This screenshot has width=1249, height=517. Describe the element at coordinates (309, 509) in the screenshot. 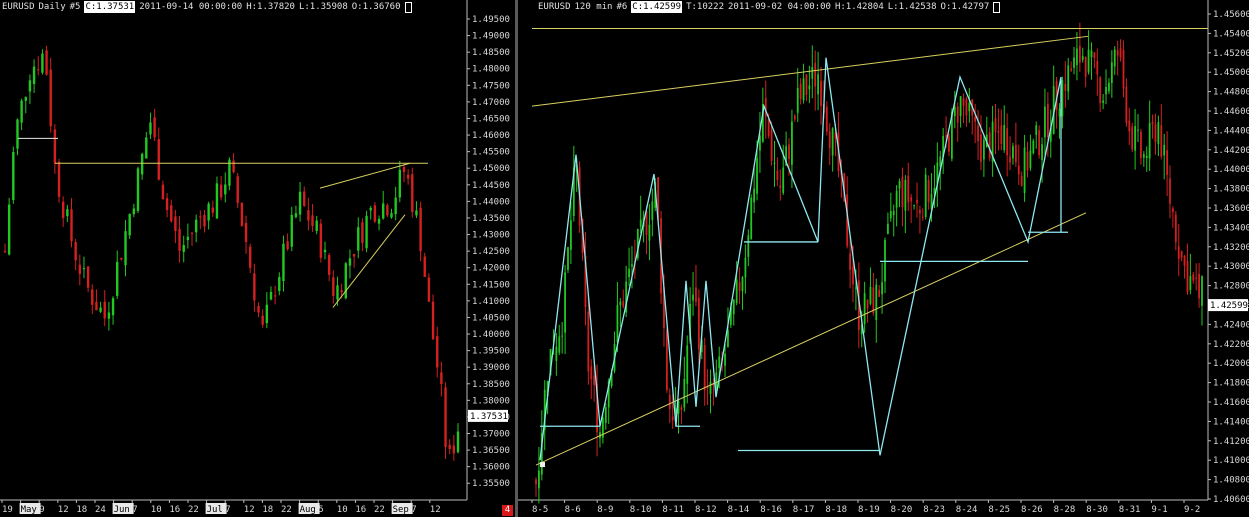

I see `date-label-highlight: Aug` at that location.